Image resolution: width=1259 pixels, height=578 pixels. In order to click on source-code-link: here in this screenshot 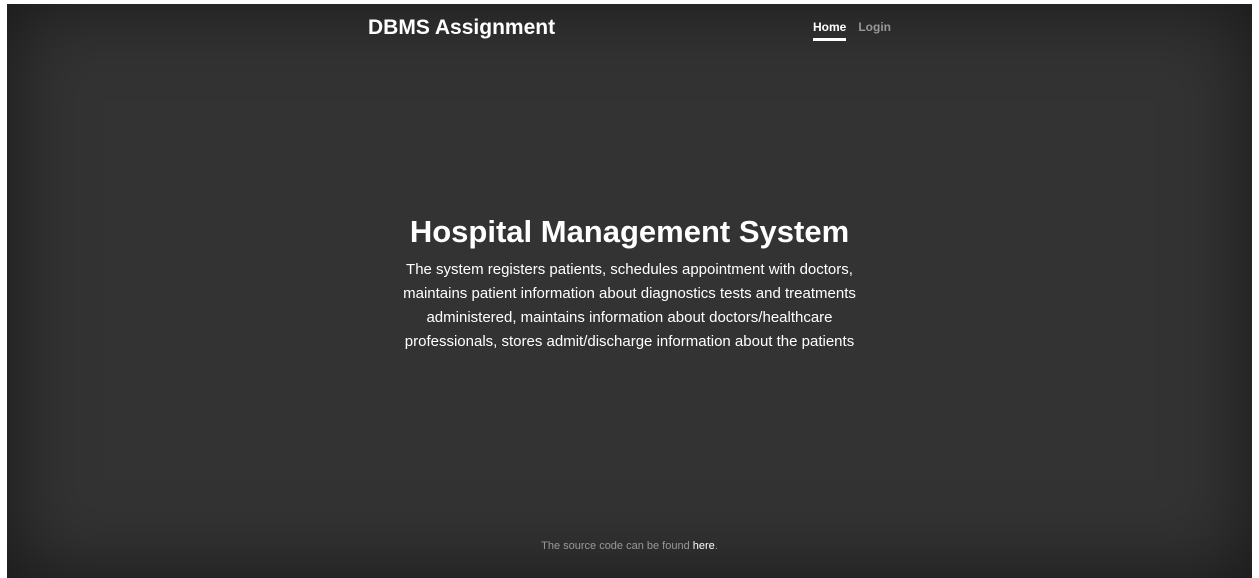, I will do `click(704, 546)`.